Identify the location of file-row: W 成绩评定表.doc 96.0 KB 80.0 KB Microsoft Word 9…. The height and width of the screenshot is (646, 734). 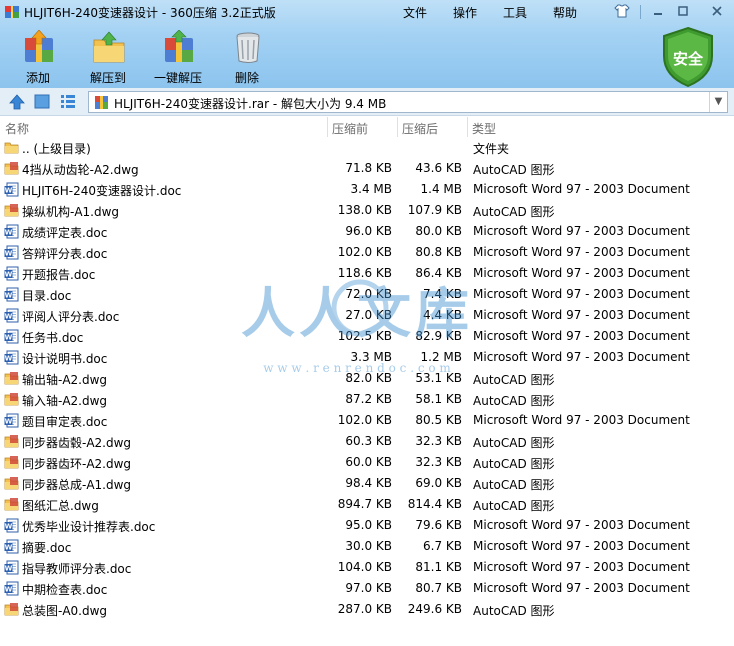
(367, 231).